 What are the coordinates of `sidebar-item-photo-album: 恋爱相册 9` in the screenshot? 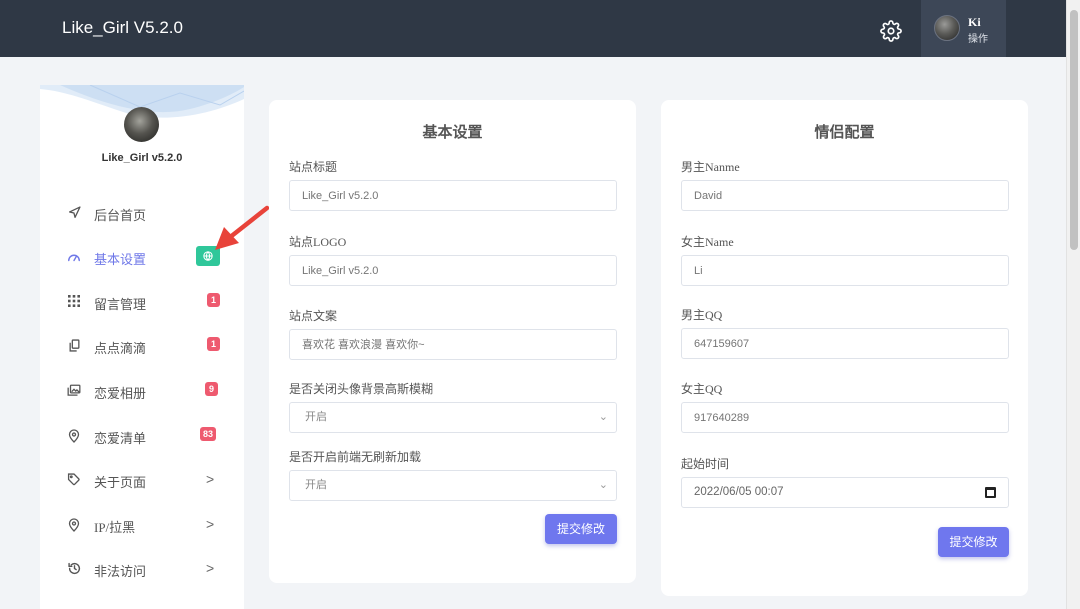 It's located at (142, 392).